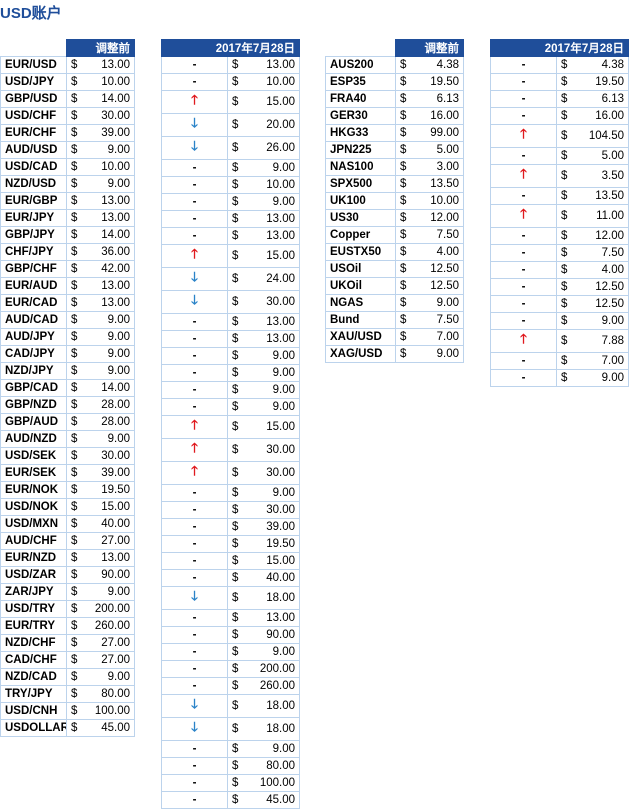  What do you see at coordinates (271, 407) in the screenshot?
I see `amount-after-cell: 9.00` at bounding box center [271, 407].